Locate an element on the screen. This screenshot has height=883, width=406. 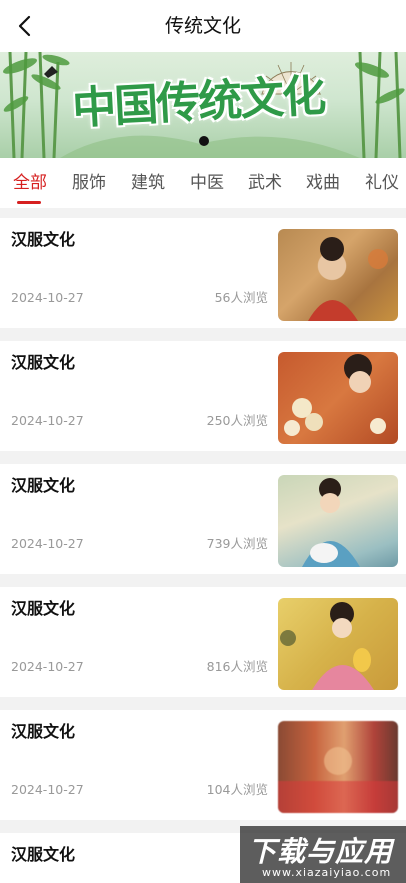
tab-etiquette: 礼仪 is located at coordinates (382, 183).